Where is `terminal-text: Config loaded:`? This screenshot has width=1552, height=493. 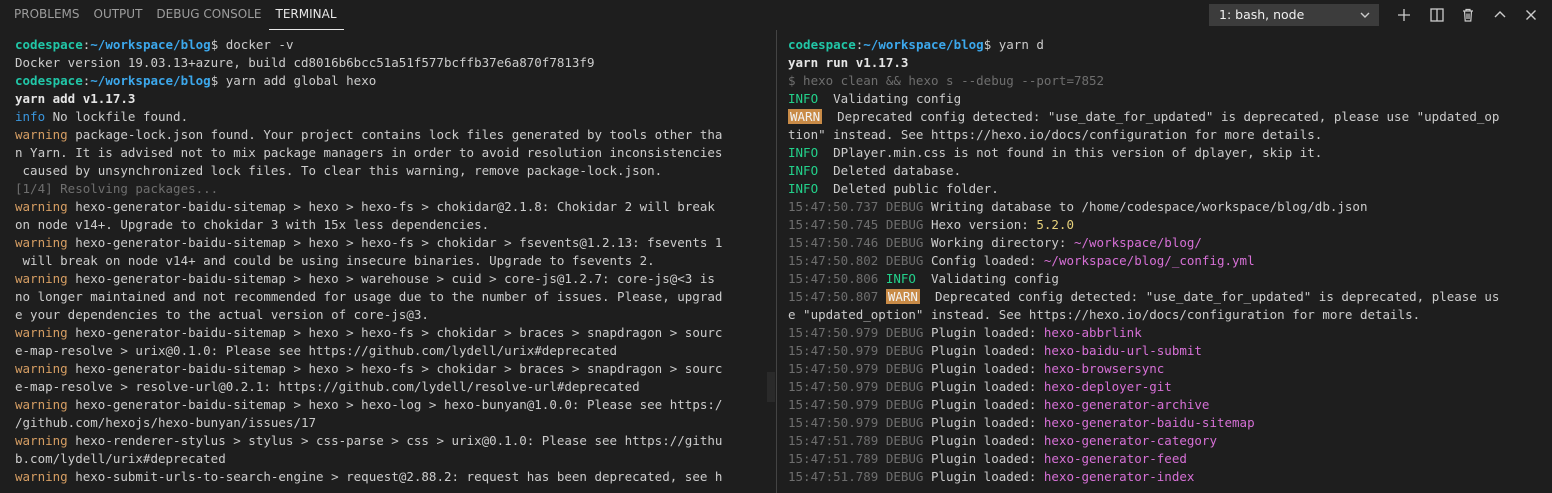
terminal-text: Config loaded: is located at coordinates (983, 260).